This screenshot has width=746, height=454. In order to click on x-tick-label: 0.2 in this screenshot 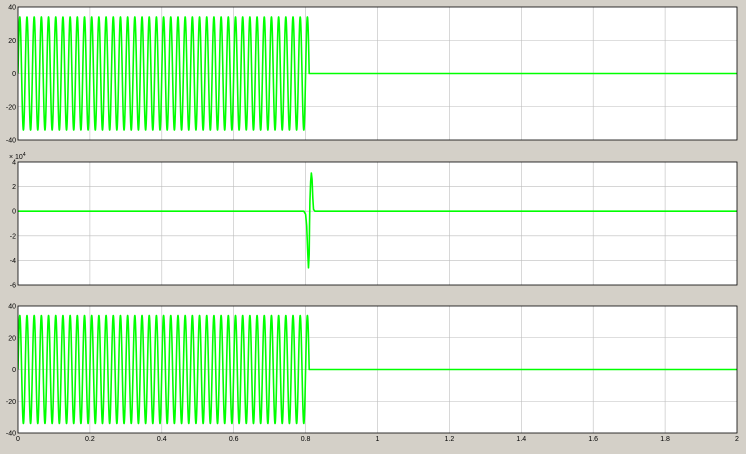, I will do `click(90, 439)`.